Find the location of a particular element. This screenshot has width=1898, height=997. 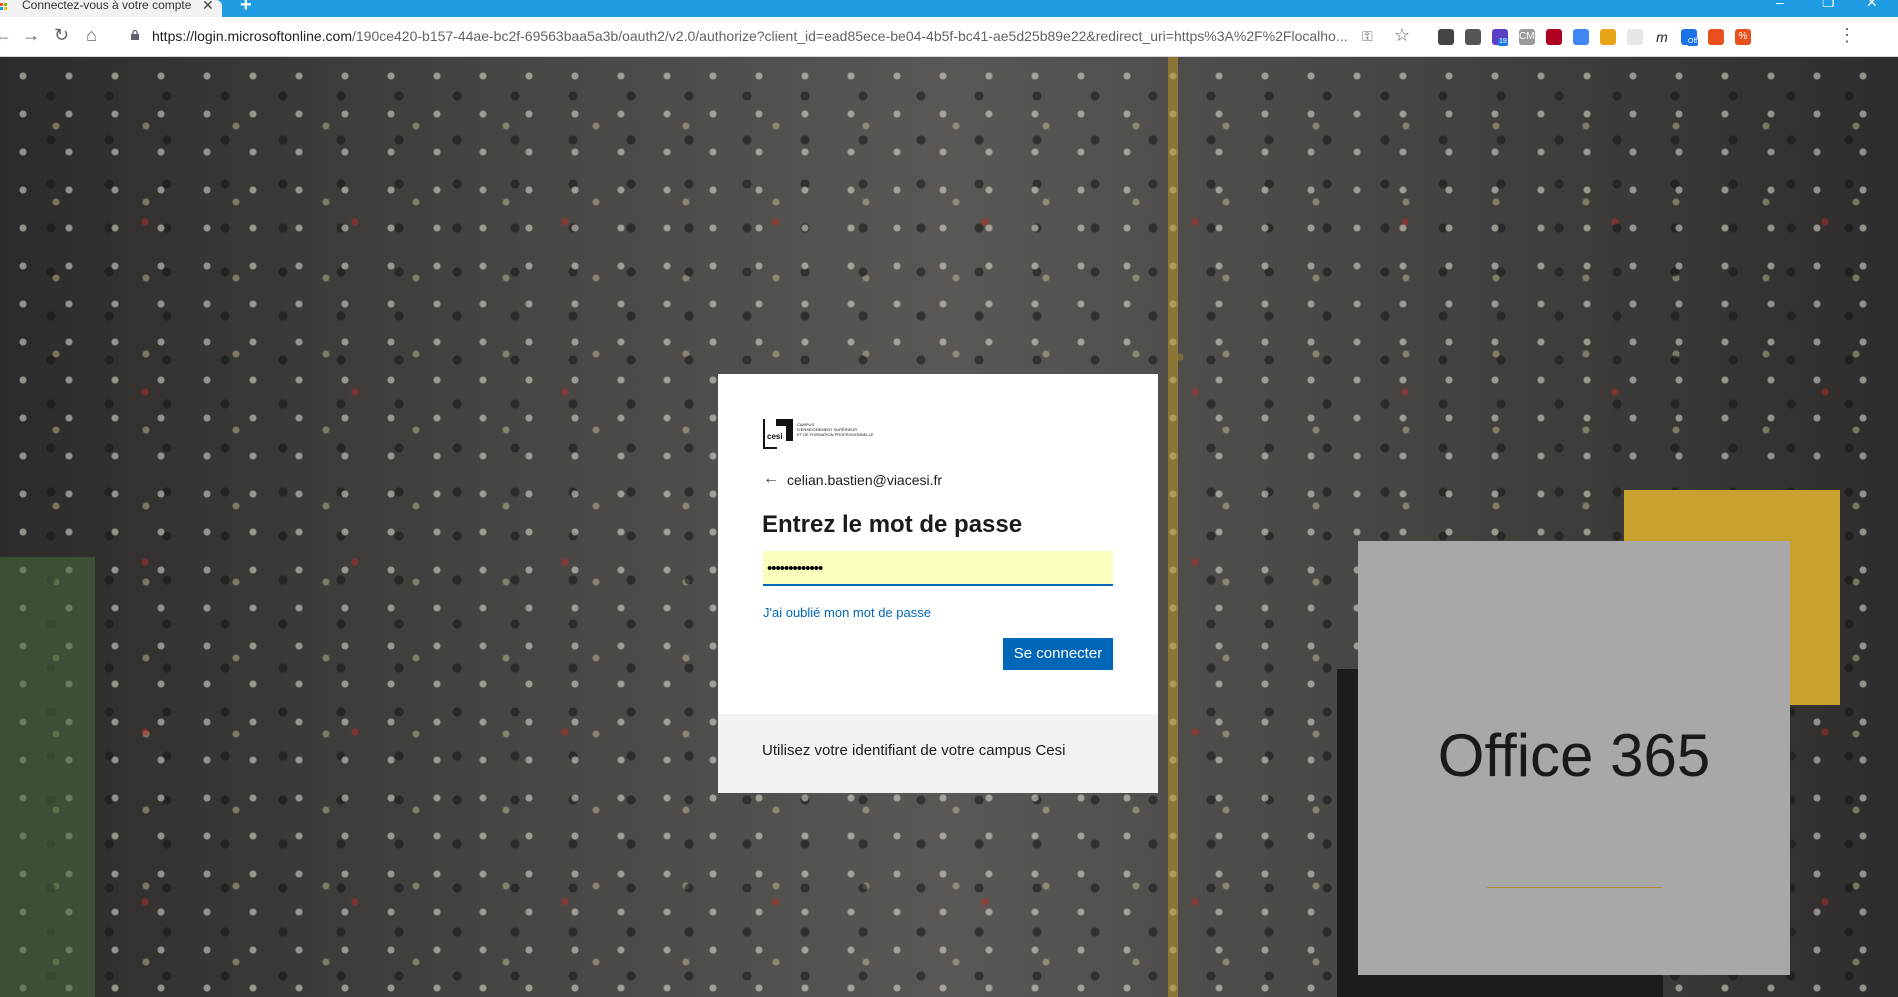

browser-tab: Connectez-vous à votre compte ✕ is located at coordinates (111, 8).